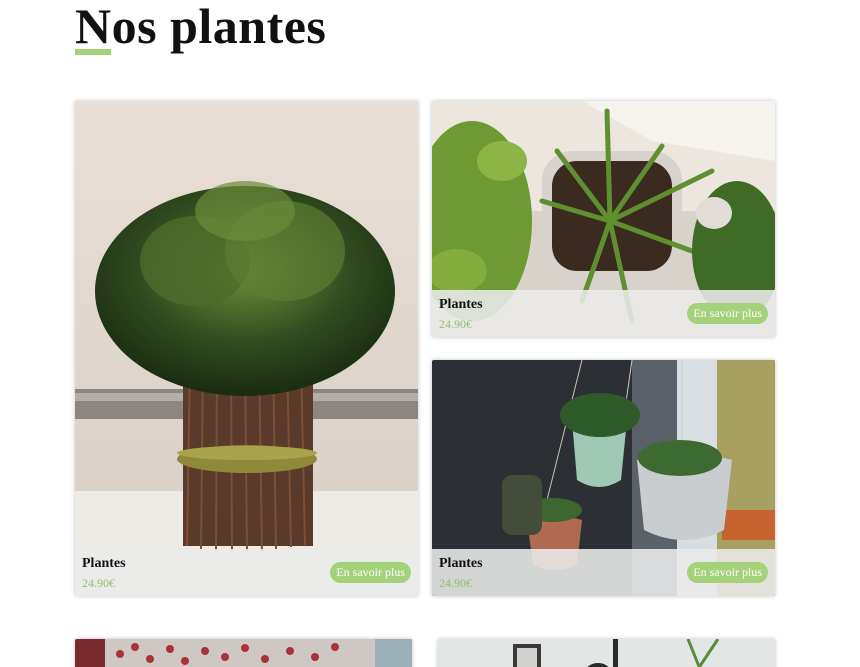 The width and height of the screenshot is (860, 667). I want to click on wall-frames-image, so click(606, 653).